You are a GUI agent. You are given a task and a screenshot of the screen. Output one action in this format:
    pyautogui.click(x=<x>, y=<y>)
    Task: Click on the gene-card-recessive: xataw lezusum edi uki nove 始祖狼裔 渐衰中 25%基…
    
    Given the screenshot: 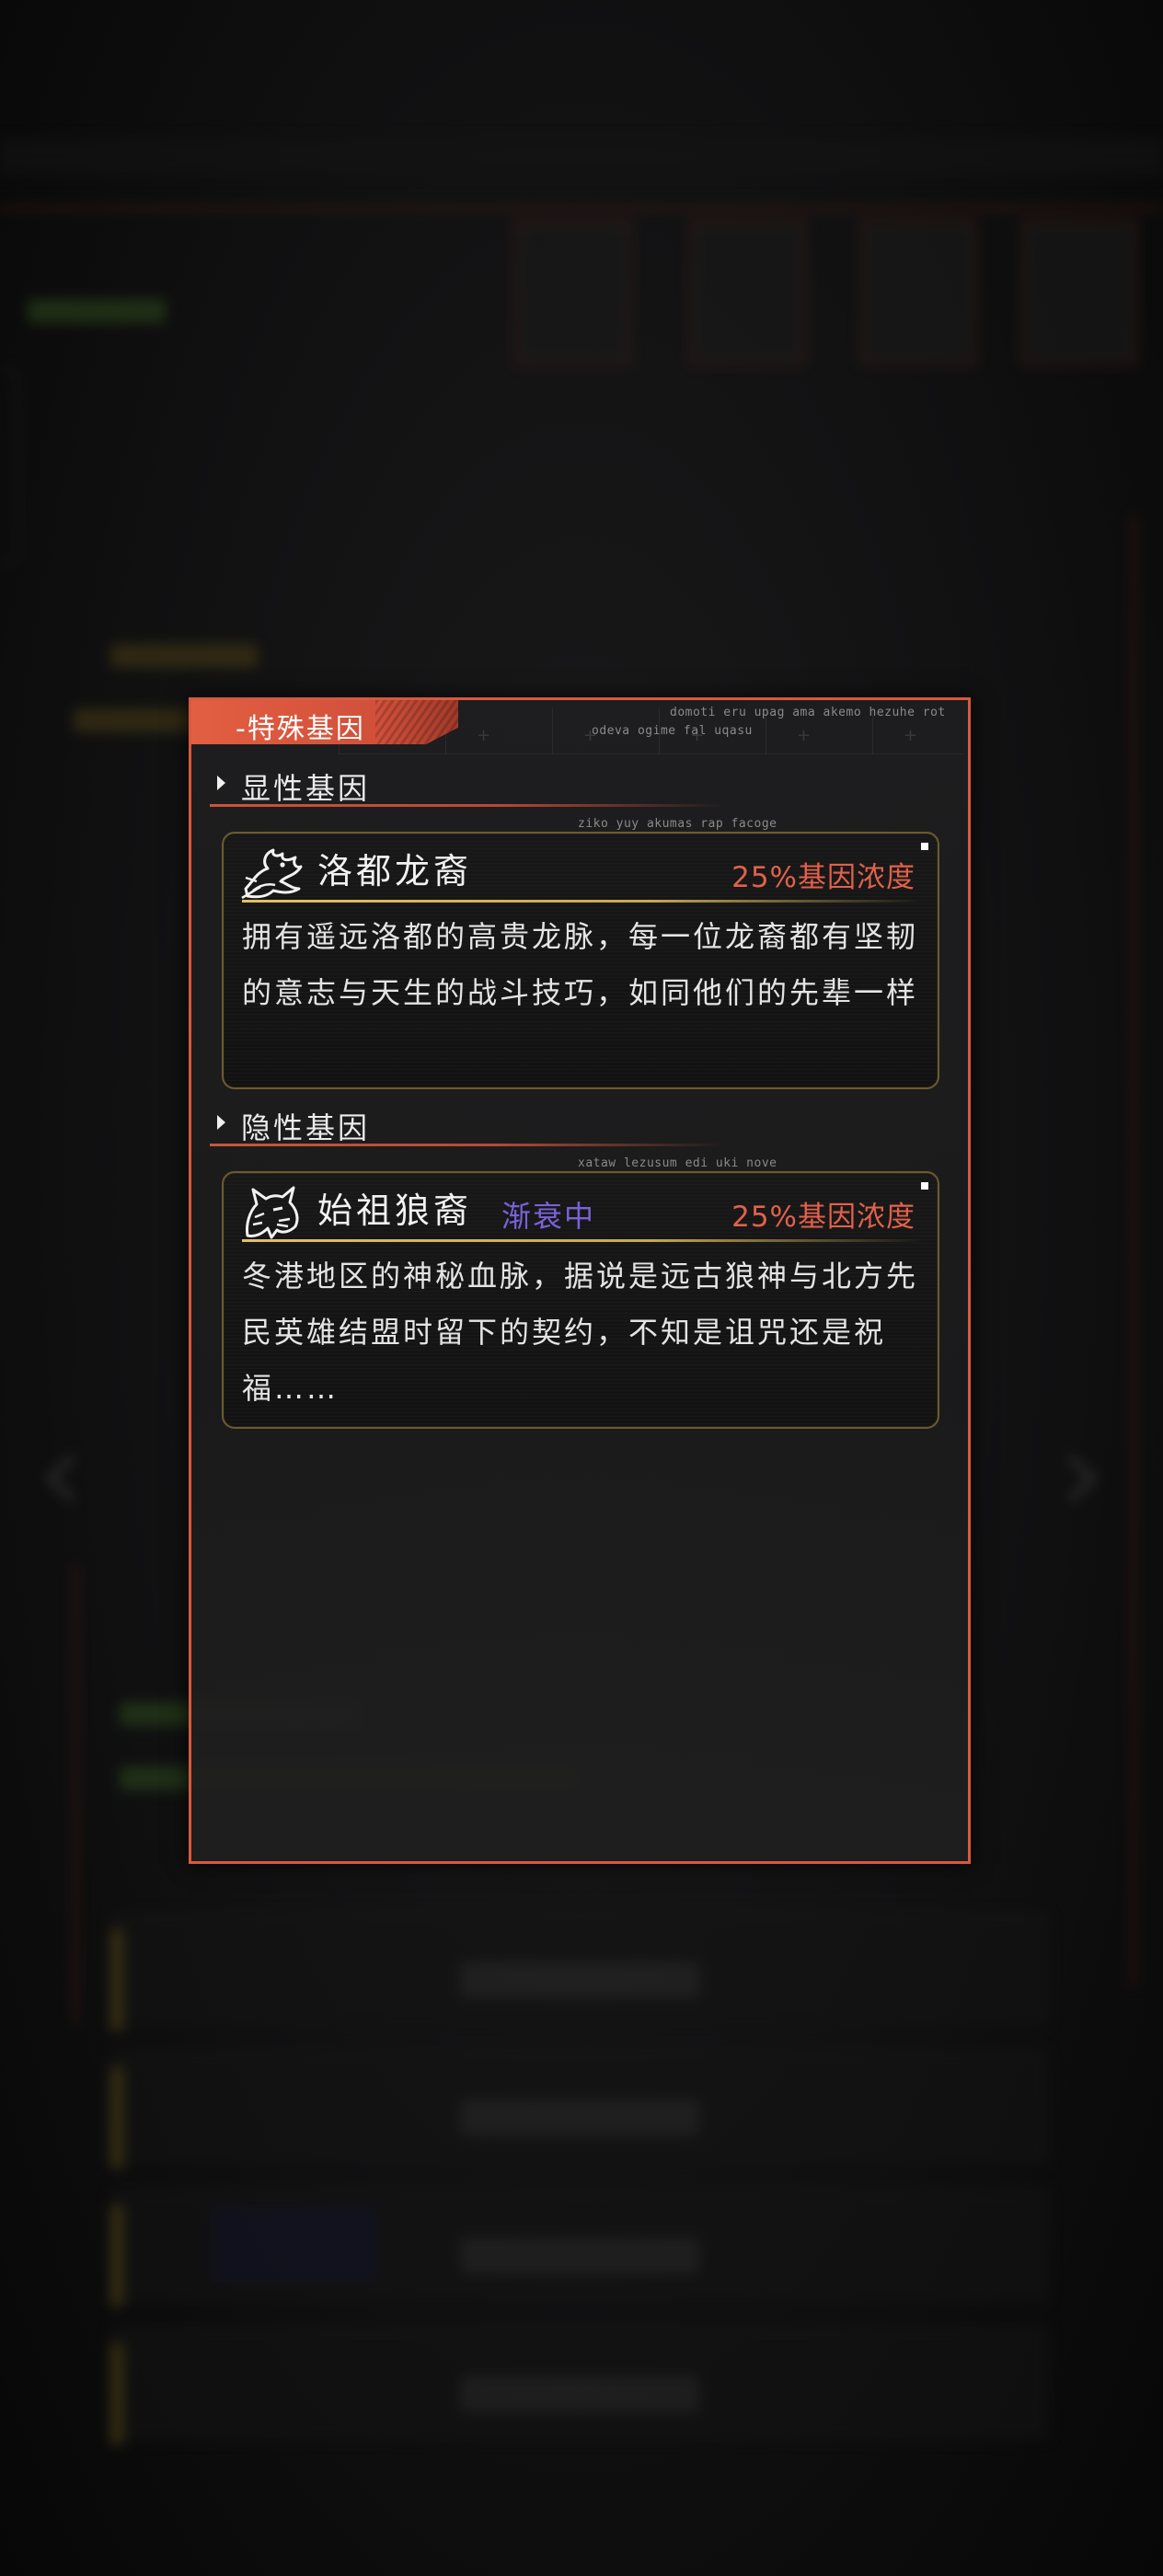 What is the action you would take?
    pyautogui.click(x=581, y=1292)
    